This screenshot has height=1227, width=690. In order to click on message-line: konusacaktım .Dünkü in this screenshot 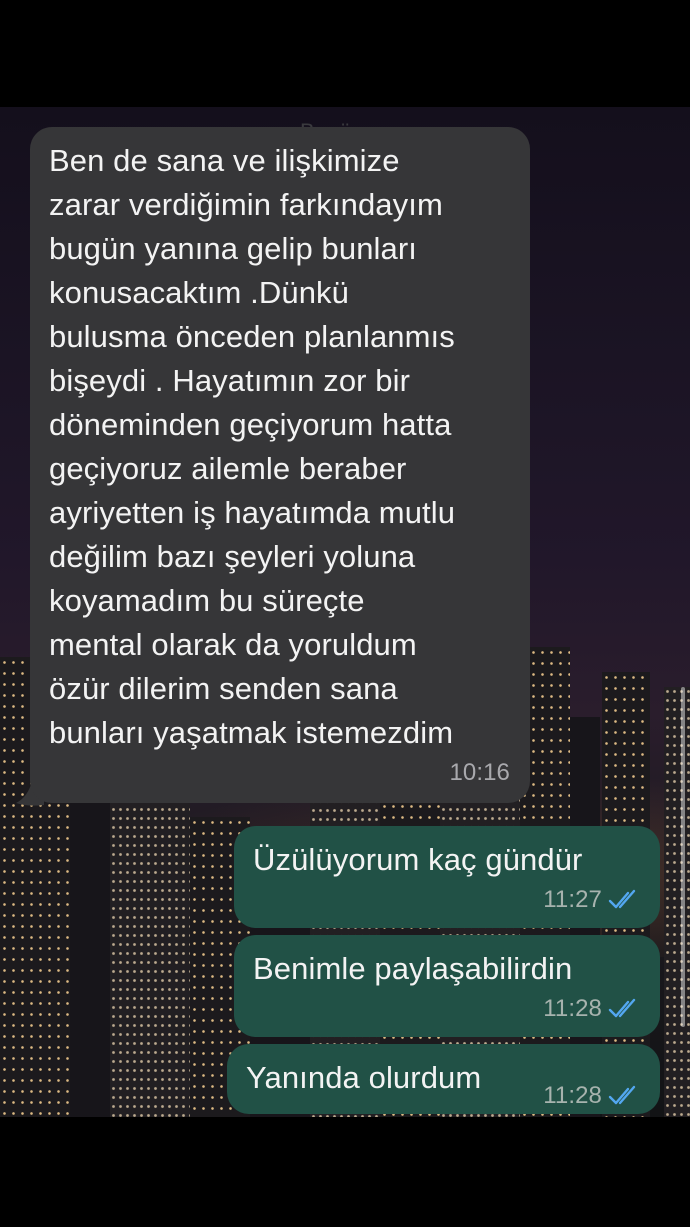, I will do `click(199, 292)`.